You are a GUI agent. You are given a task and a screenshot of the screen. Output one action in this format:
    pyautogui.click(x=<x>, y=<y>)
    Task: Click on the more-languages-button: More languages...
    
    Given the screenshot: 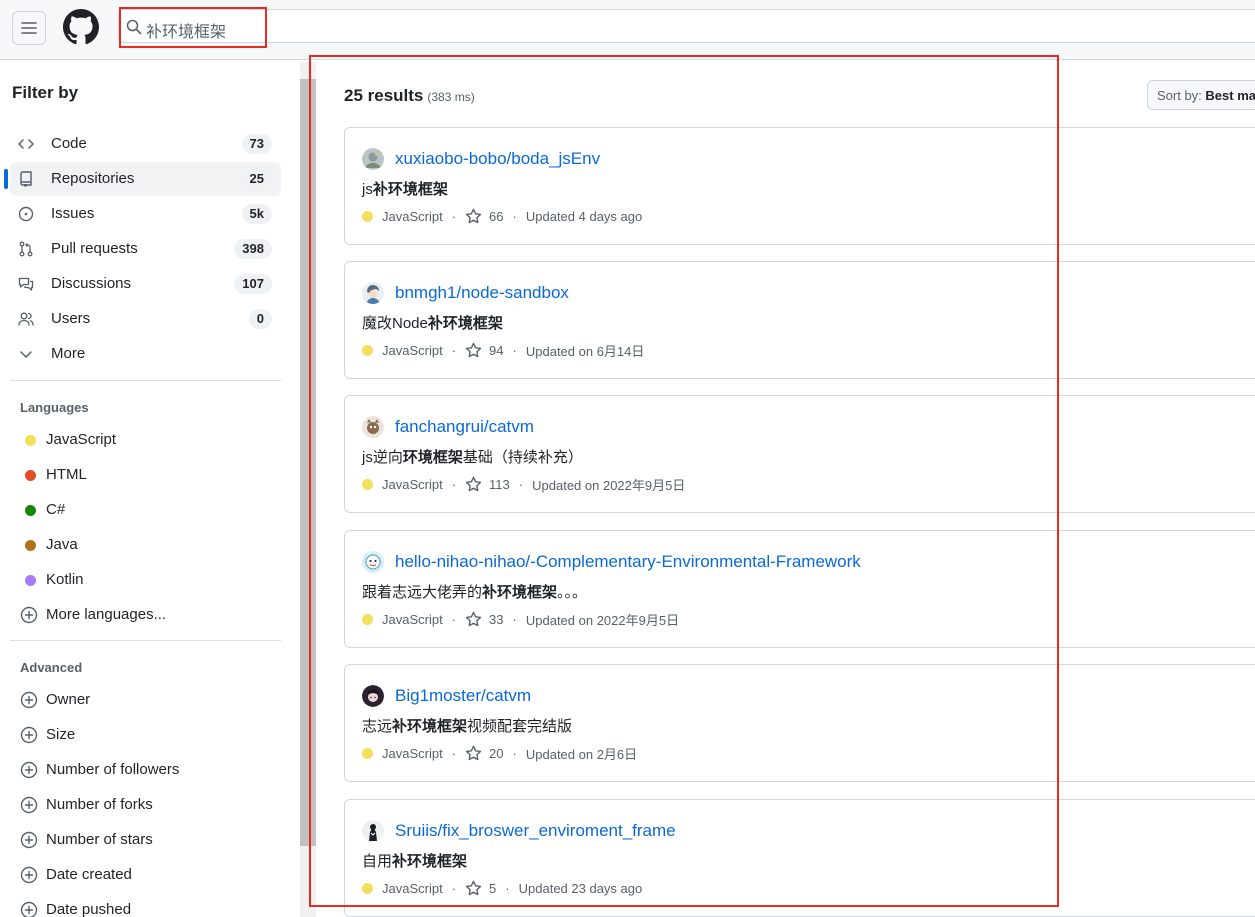 What is the action you would take?
    pyautogui.click(x=145, y=615)
    